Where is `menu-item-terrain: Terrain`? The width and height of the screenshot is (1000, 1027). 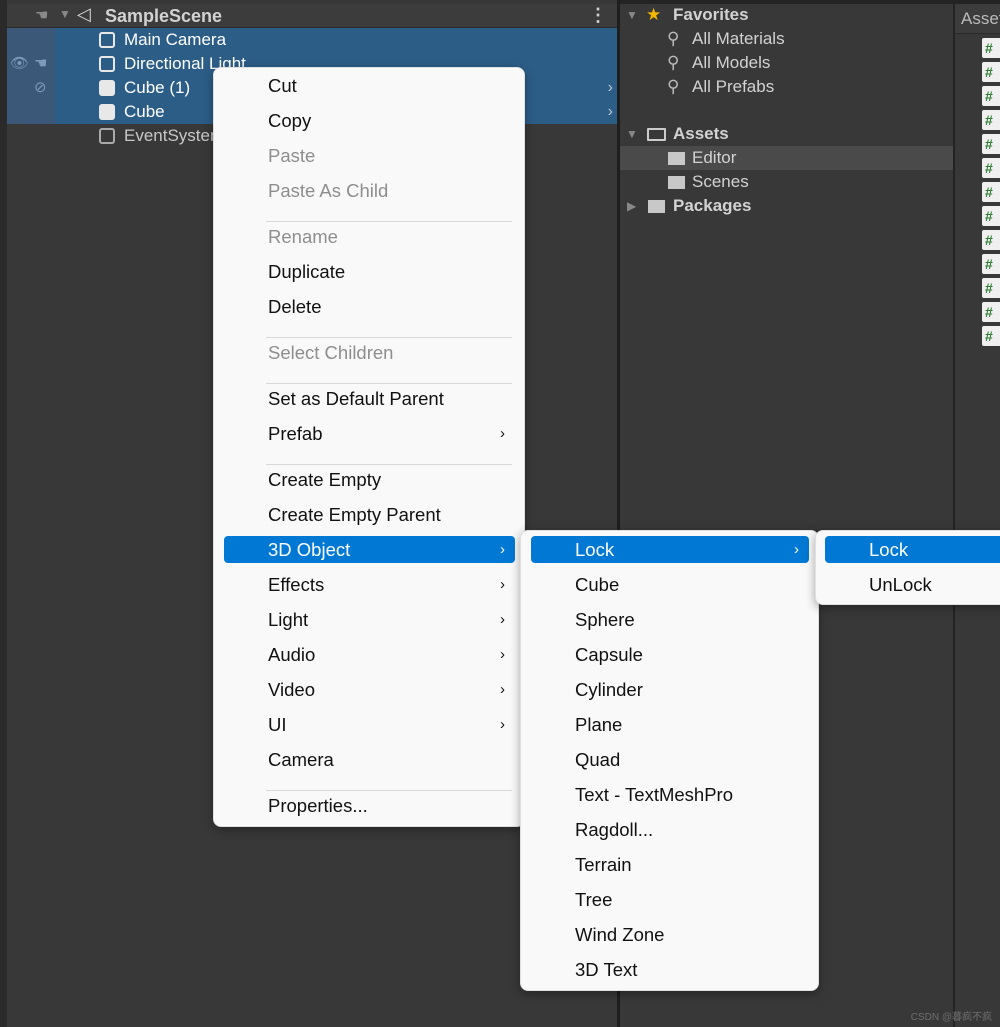
menu-item-terrain: Terrain is located at coordinates (670, 864).